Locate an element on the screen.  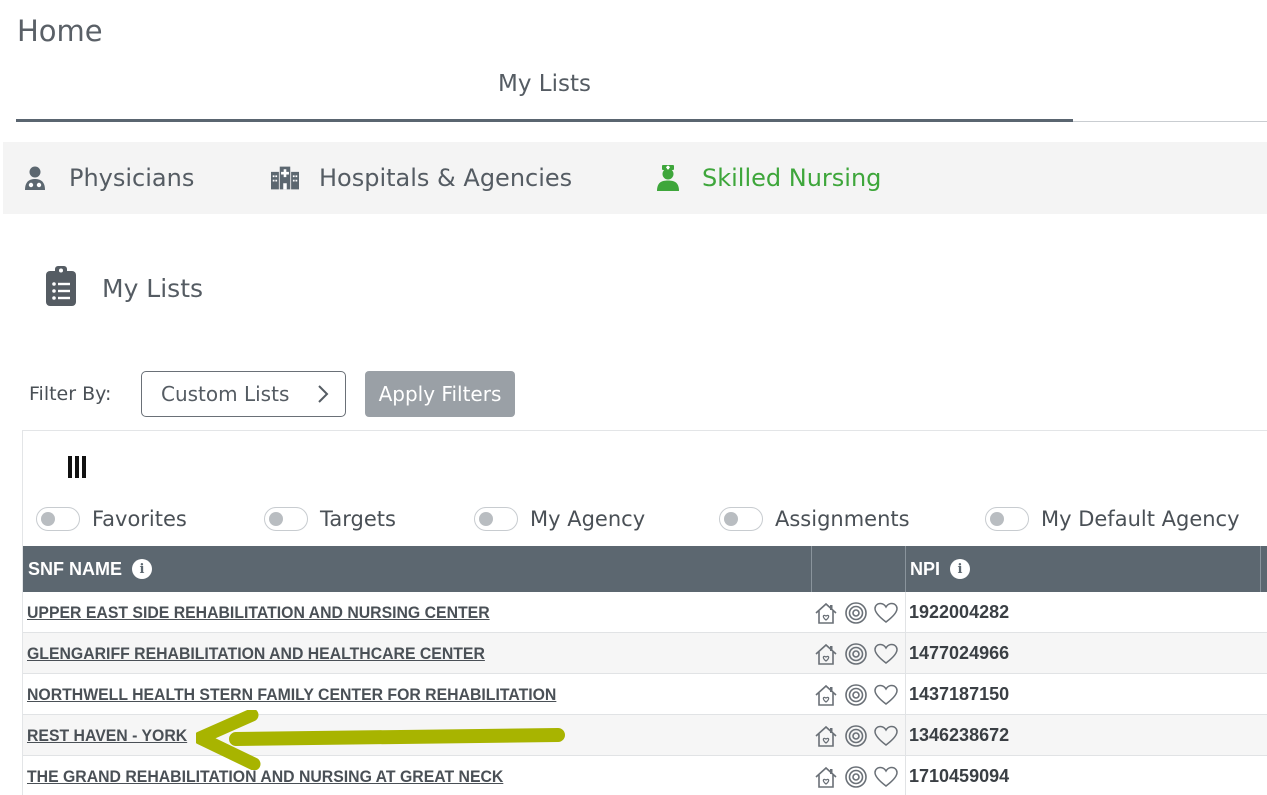
assignments-switch is located at coordinates (741, 519).